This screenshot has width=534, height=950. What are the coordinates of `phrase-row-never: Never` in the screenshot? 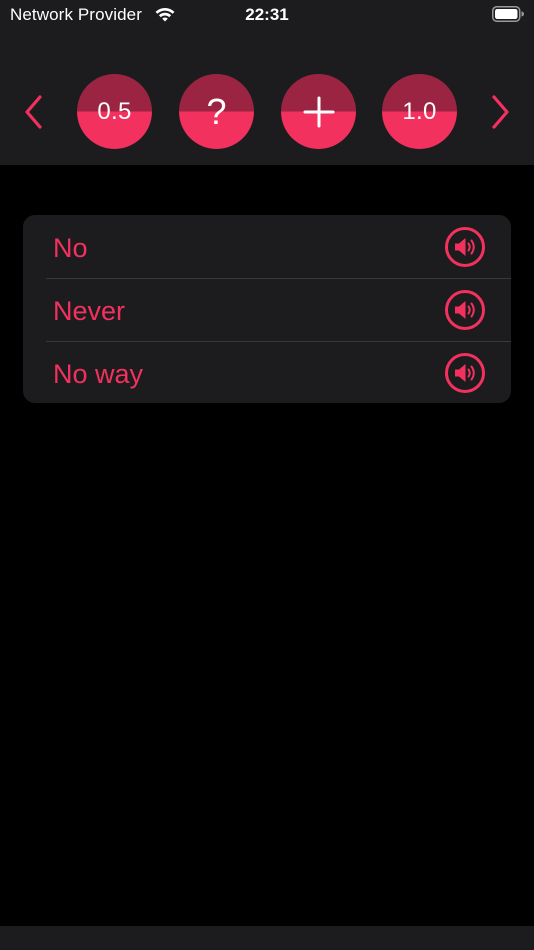 It's located at (267, 309).